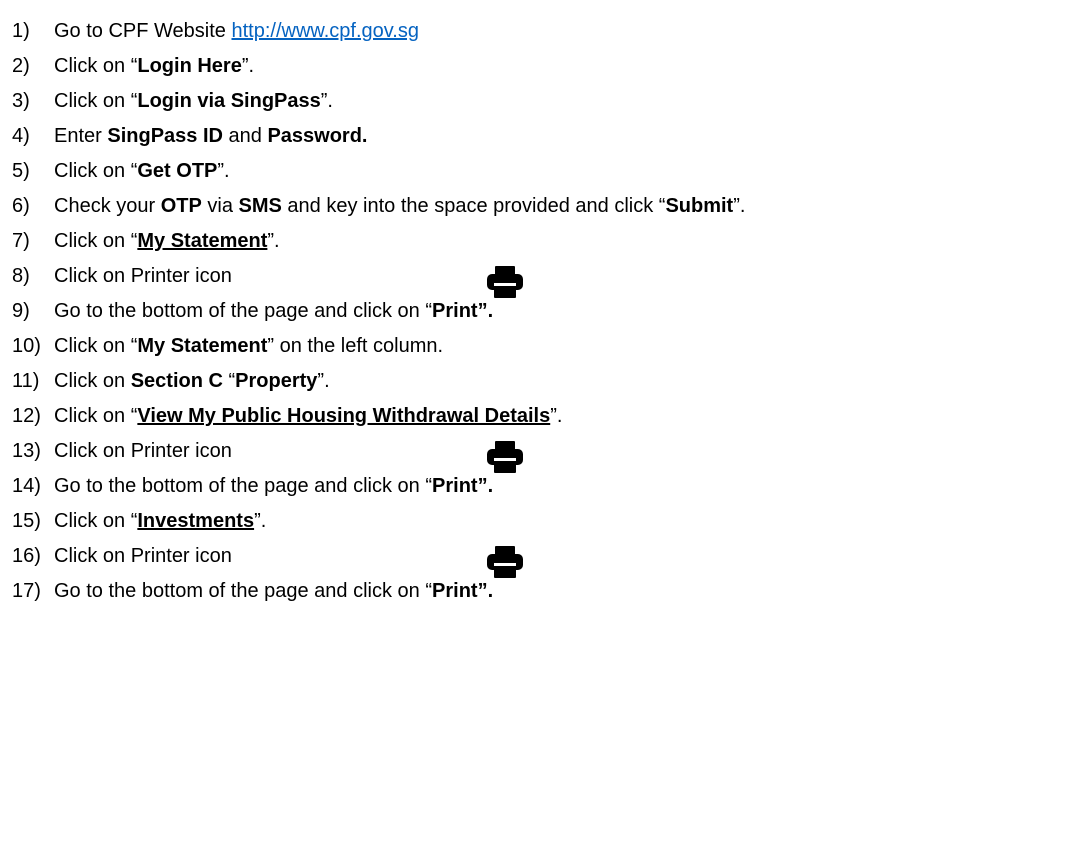  Describe the element at coordinates (539, 241) in the screenshot. I see `list-item: 7) Click on “My Statement”.` at that location.